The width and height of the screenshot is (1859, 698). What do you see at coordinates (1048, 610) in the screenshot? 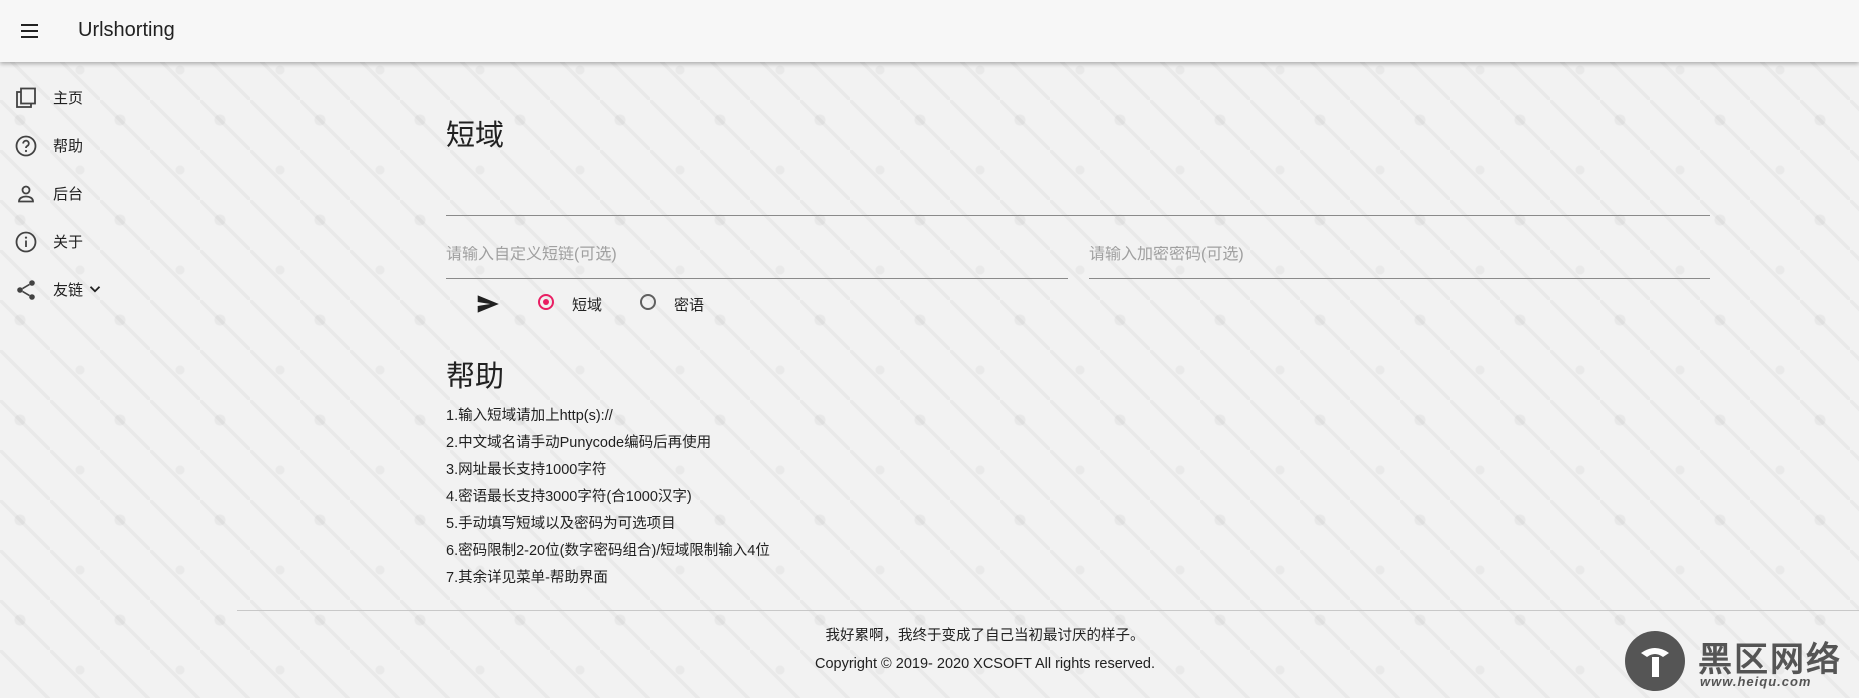
I see `footer-divider` at bounding box center [1048, 610].